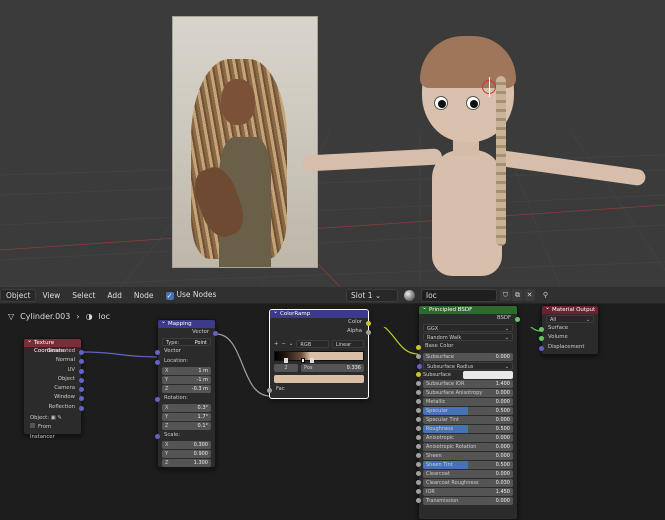 This screenshot has width=665, height=520. I want to click on character-right-arm, so click(571, 168).